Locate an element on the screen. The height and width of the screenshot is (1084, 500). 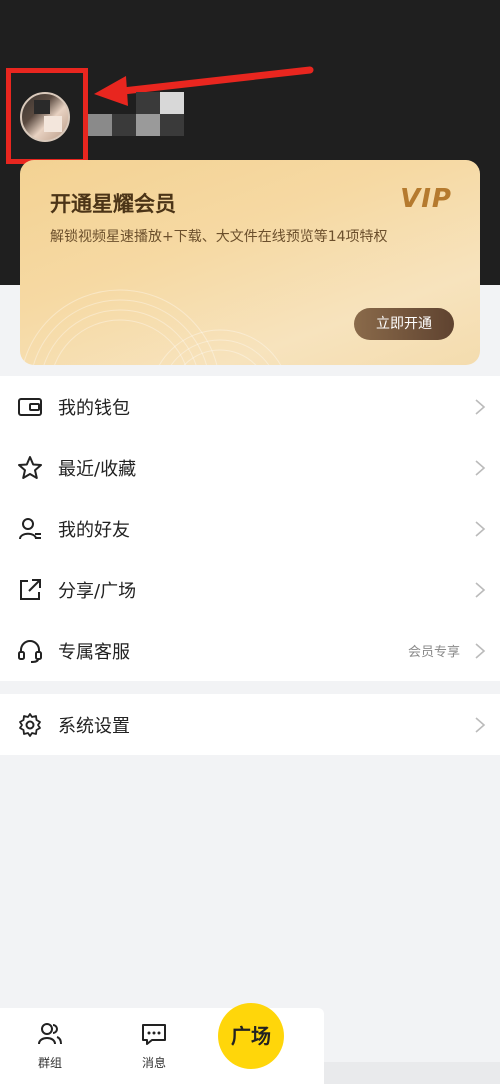
tab-label: 消息 is located at coordinates (153, 1063).